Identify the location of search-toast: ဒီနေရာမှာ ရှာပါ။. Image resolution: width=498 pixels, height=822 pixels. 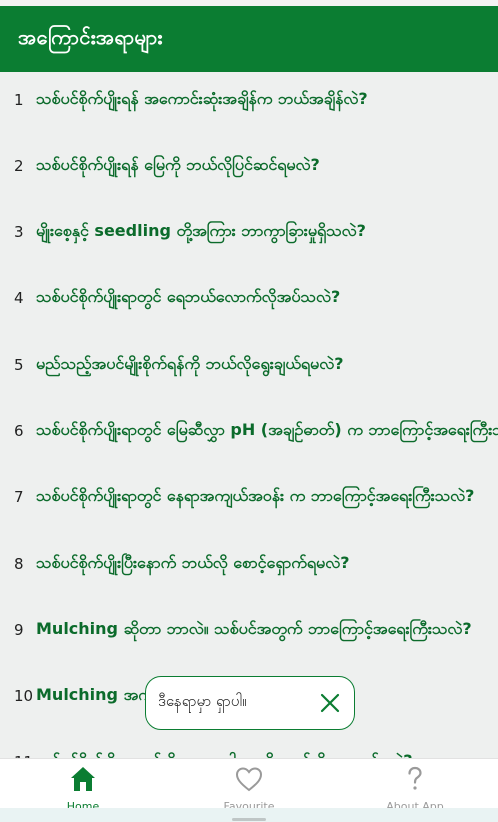
(250, 703).